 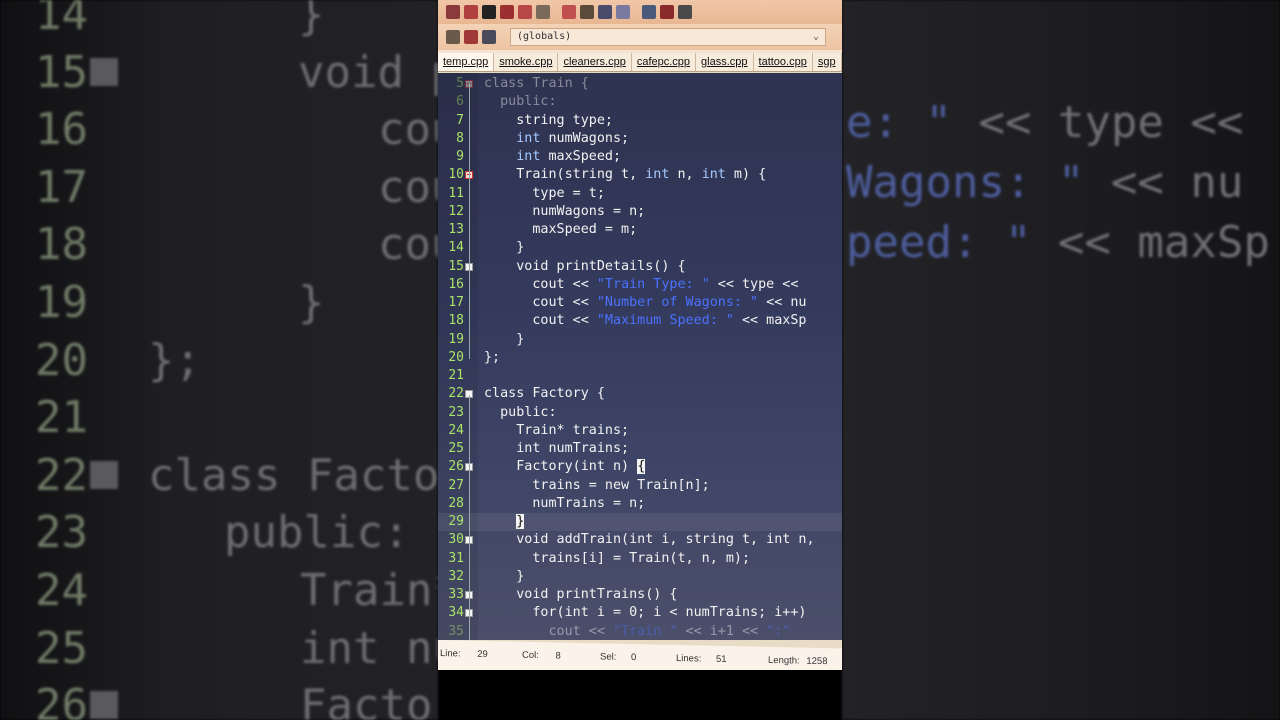 What do you see at coordinates (61, 187) in the screenshot?
I see `background-line-number: 17` at bounding box center [61, 187].